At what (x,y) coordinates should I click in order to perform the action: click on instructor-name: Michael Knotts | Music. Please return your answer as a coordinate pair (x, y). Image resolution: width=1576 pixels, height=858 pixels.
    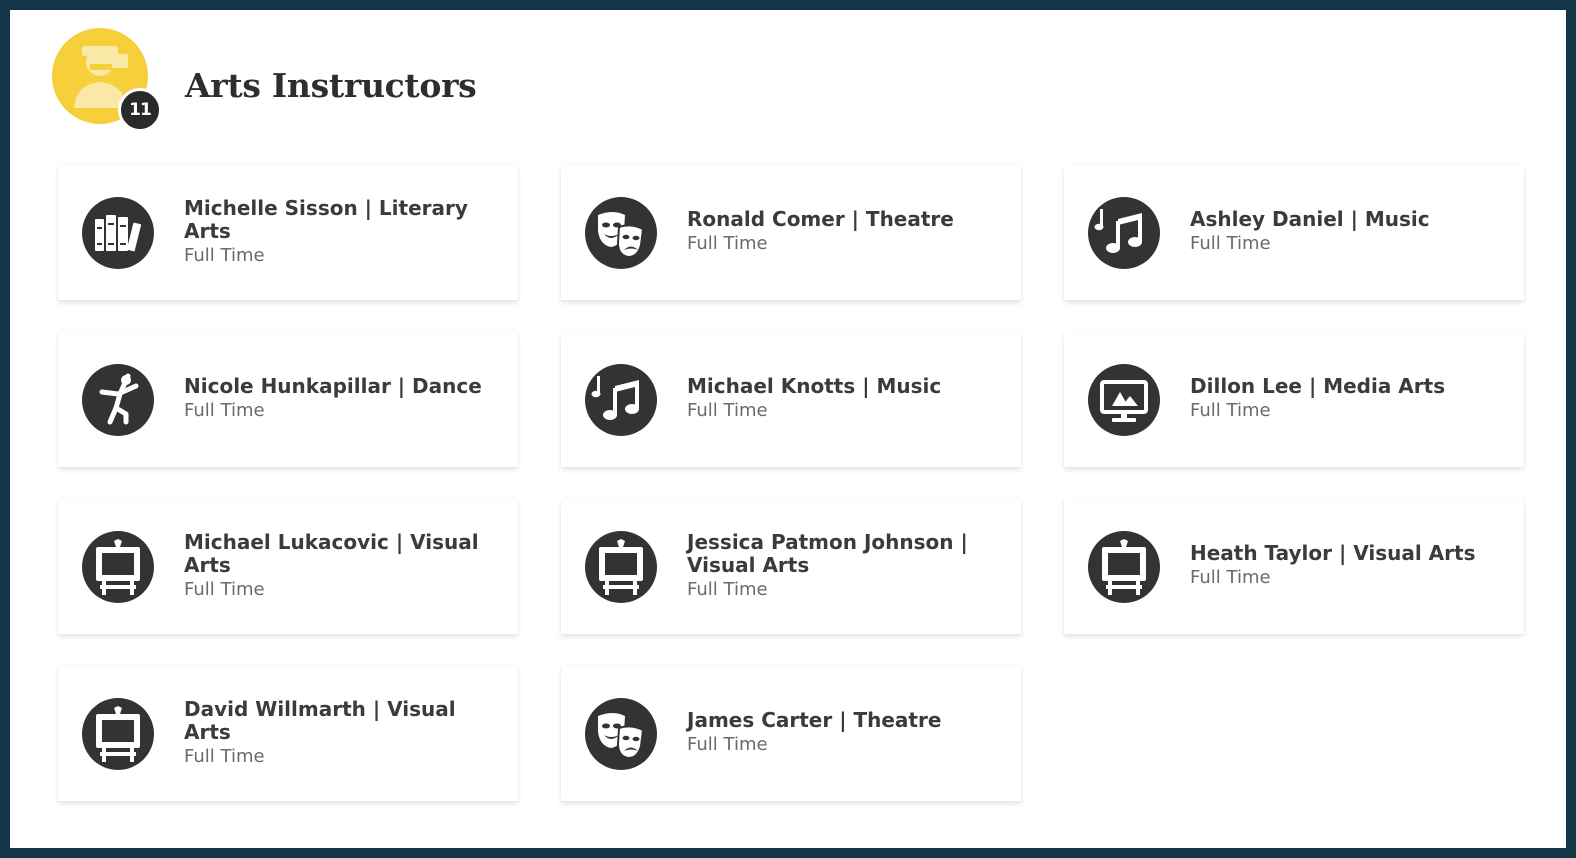
    Looking at the image, I should click on (814, 386).